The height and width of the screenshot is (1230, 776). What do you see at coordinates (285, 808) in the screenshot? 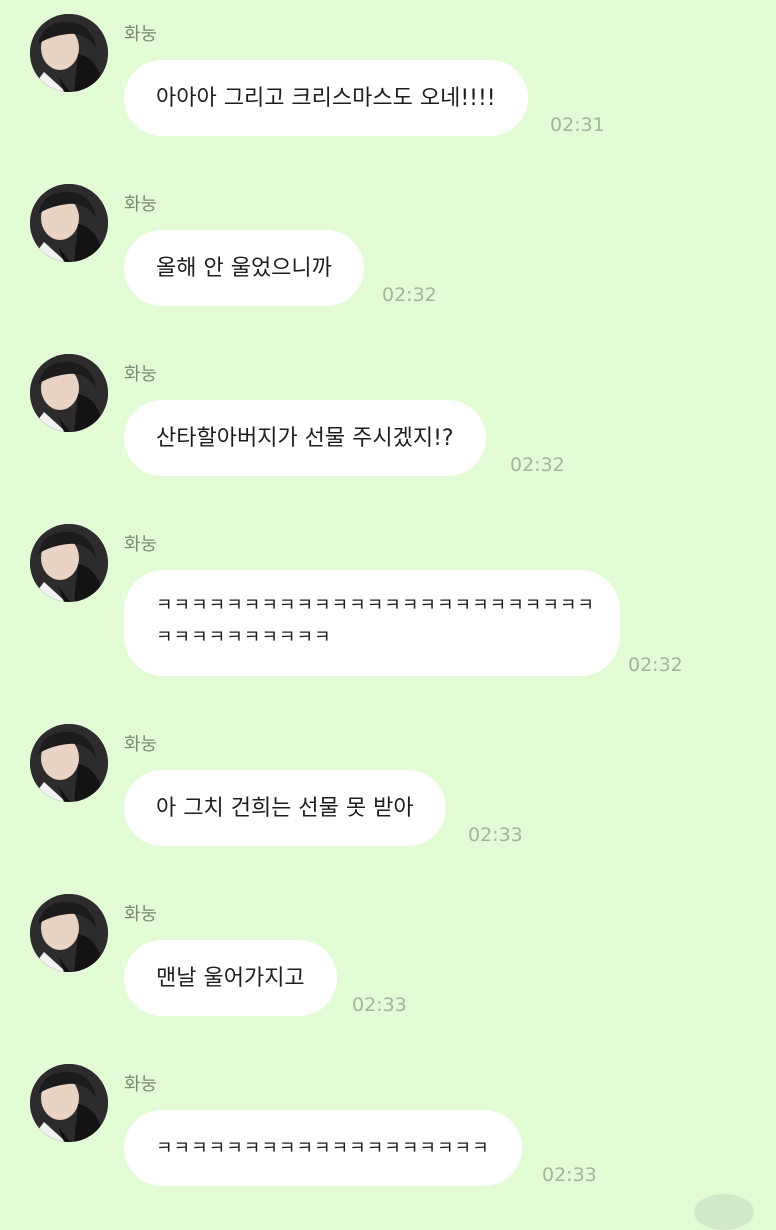
I see `message-bubble: 아 그치 건희는 선물 못 받아` at bounding box center [285, 808].